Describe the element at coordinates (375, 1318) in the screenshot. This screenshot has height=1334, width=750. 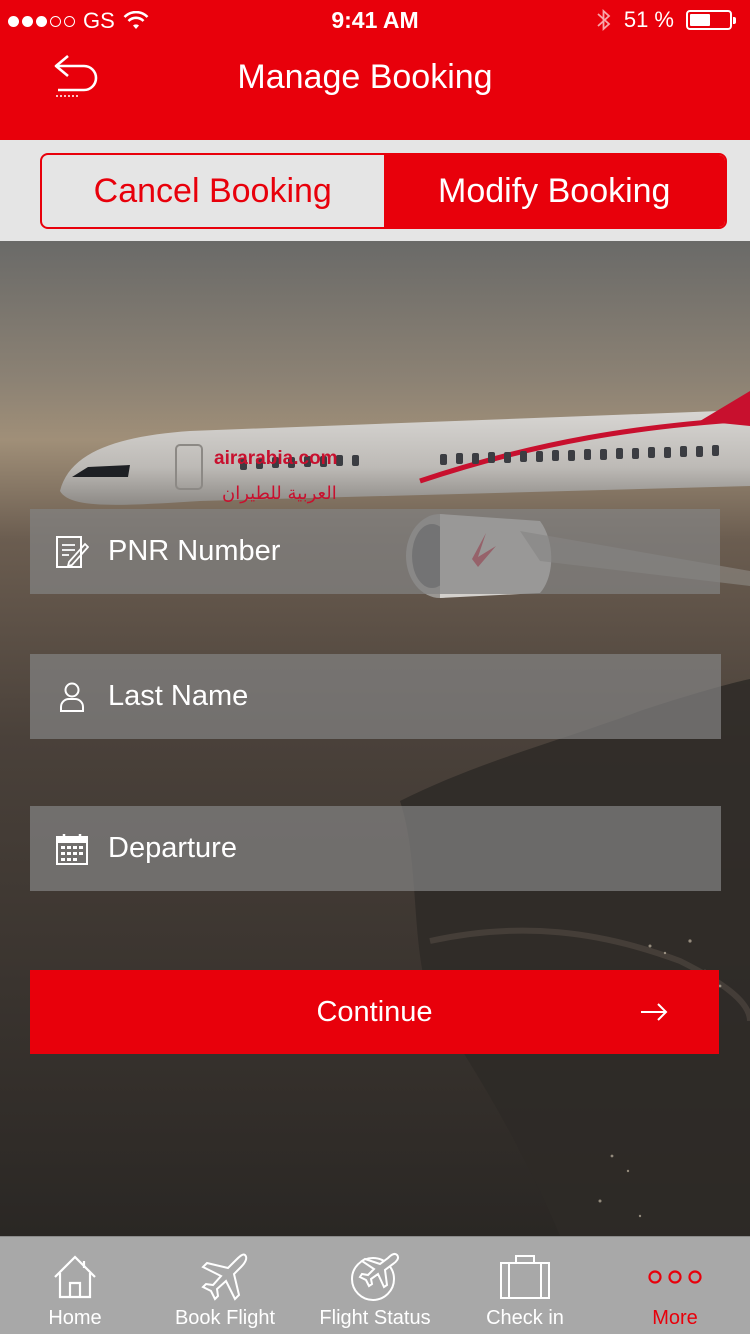
I see `tab-flight-status-label: Flight Status` at that location.